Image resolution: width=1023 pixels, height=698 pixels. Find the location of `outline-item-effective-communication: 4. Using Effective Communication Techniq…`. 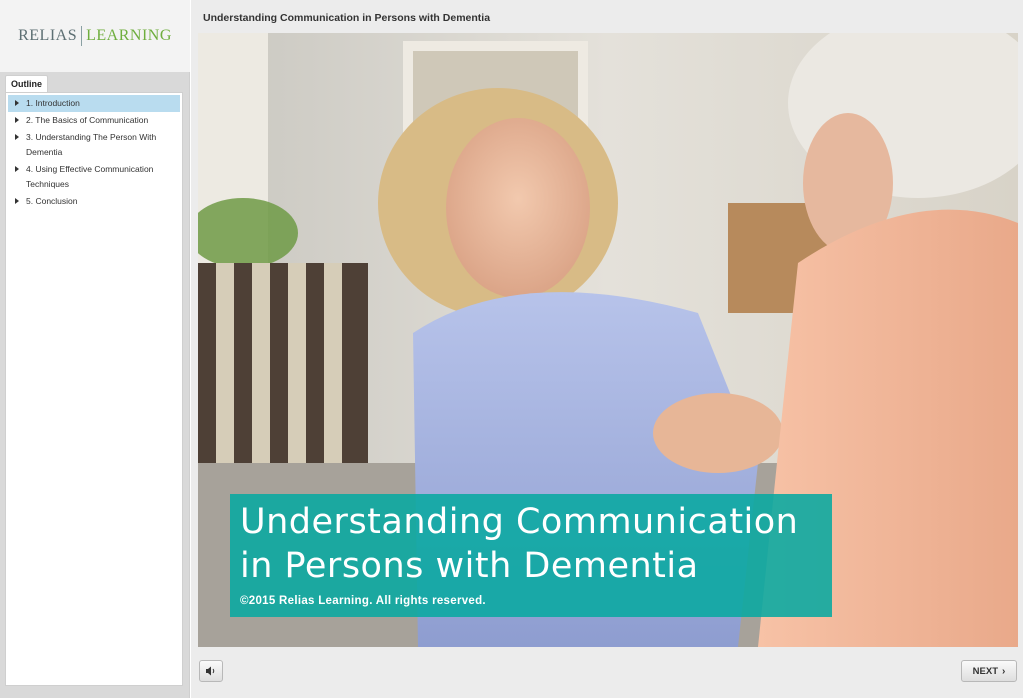

outline-item-effective-communication: 4. Using Effective Communication Techniq… is located at coordinates (94, 177).